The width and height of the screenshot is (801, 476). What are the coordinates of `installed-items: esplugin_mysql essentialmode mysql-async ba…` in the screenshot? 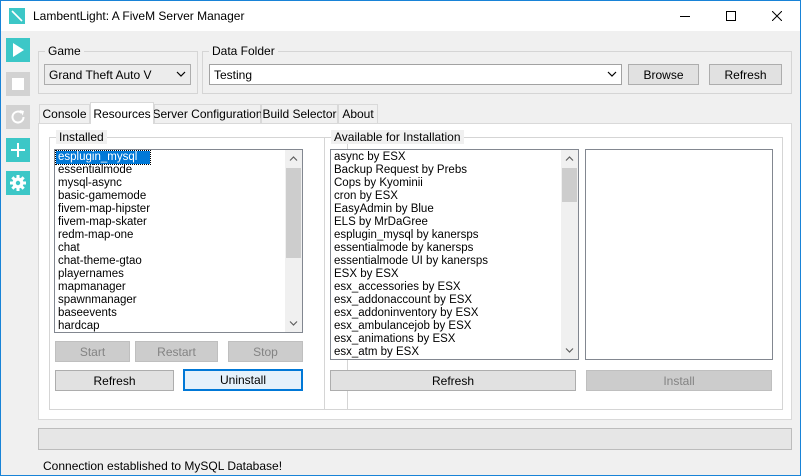 It's located at (103, 241).